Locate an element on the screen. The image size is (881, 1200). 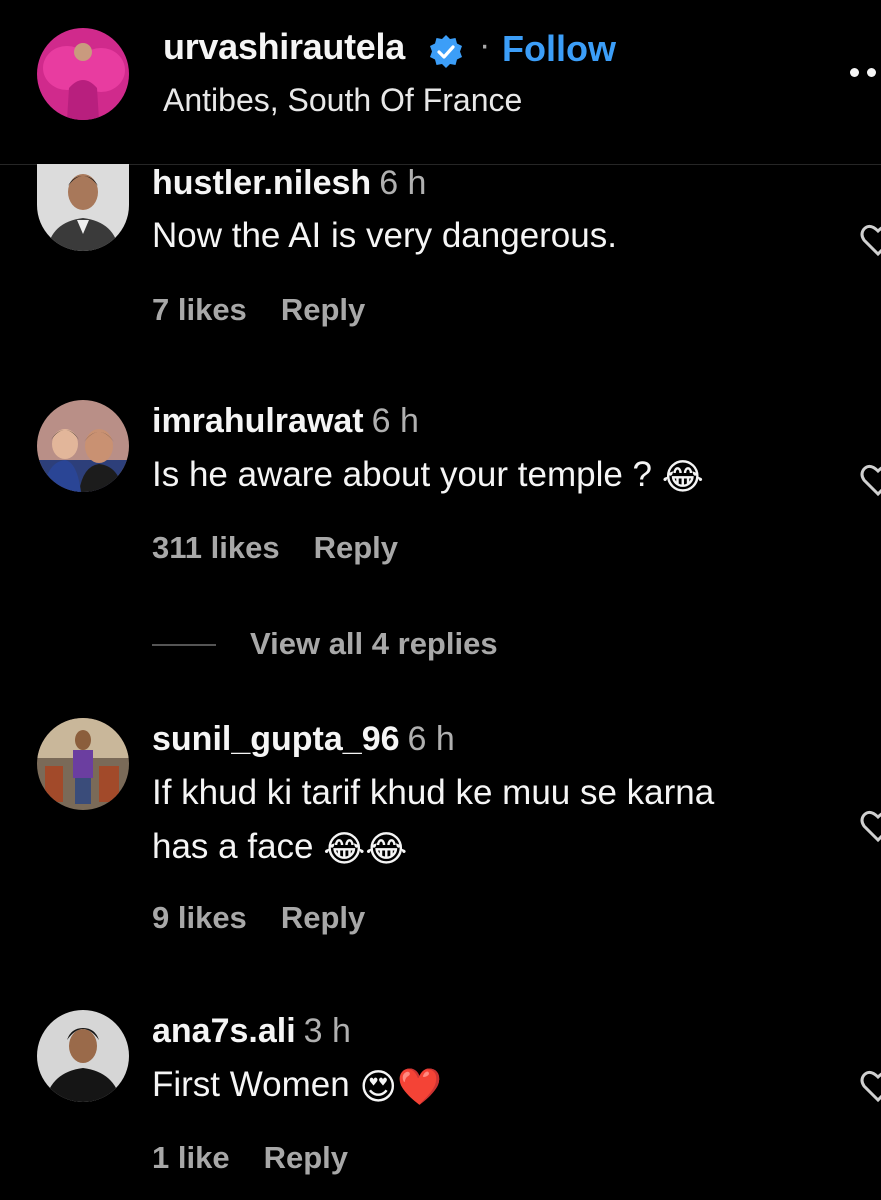
replies-divider is located at coordinates (184, 645).